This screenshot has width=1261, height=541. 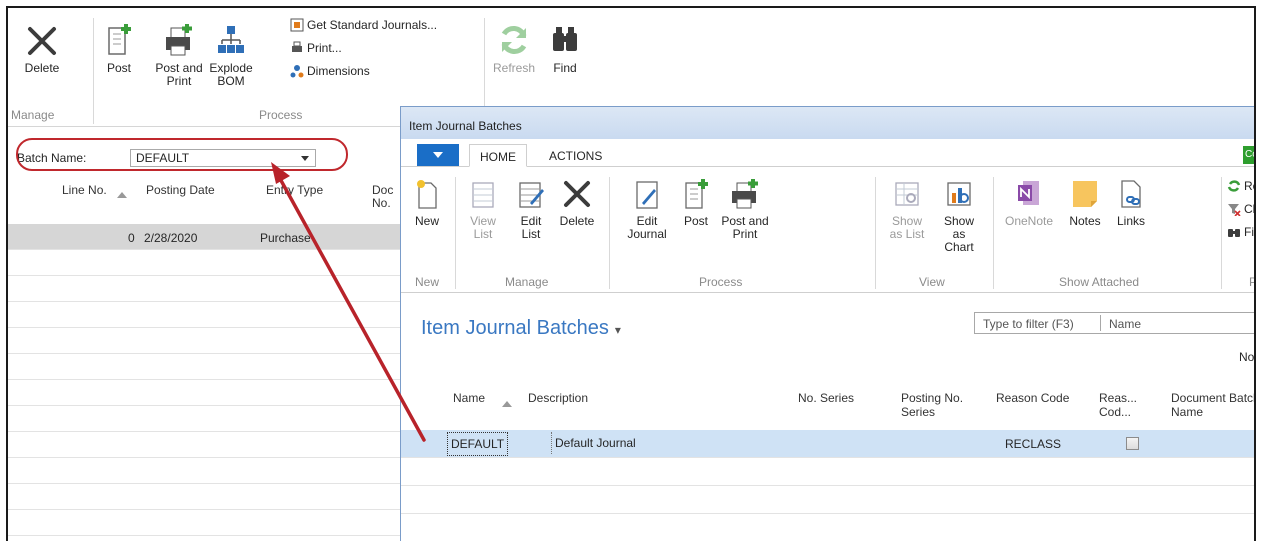 What do you see at coordinates (575, 155) in the screenshot?
I see `tab-actions: ACTIONS` at bounding box center [575, 155].